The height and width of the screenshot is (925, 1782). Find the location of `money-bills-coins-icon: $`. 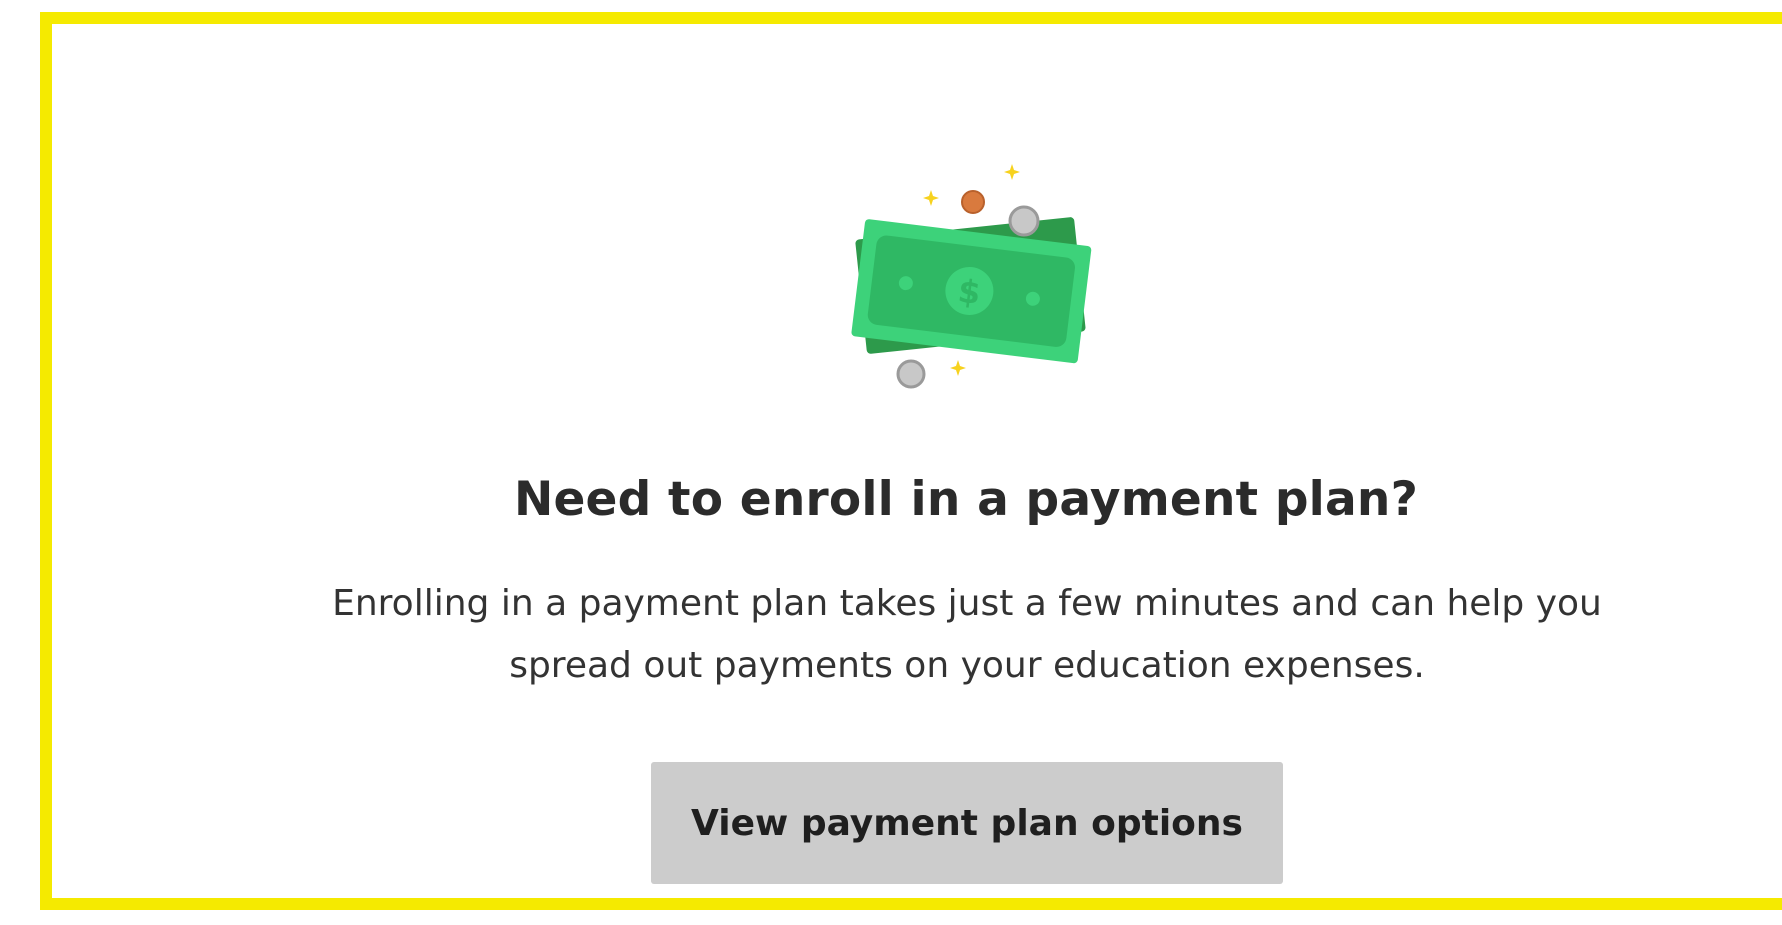

money-bills-coins-icon: $ is located at coordinates (971, 276).